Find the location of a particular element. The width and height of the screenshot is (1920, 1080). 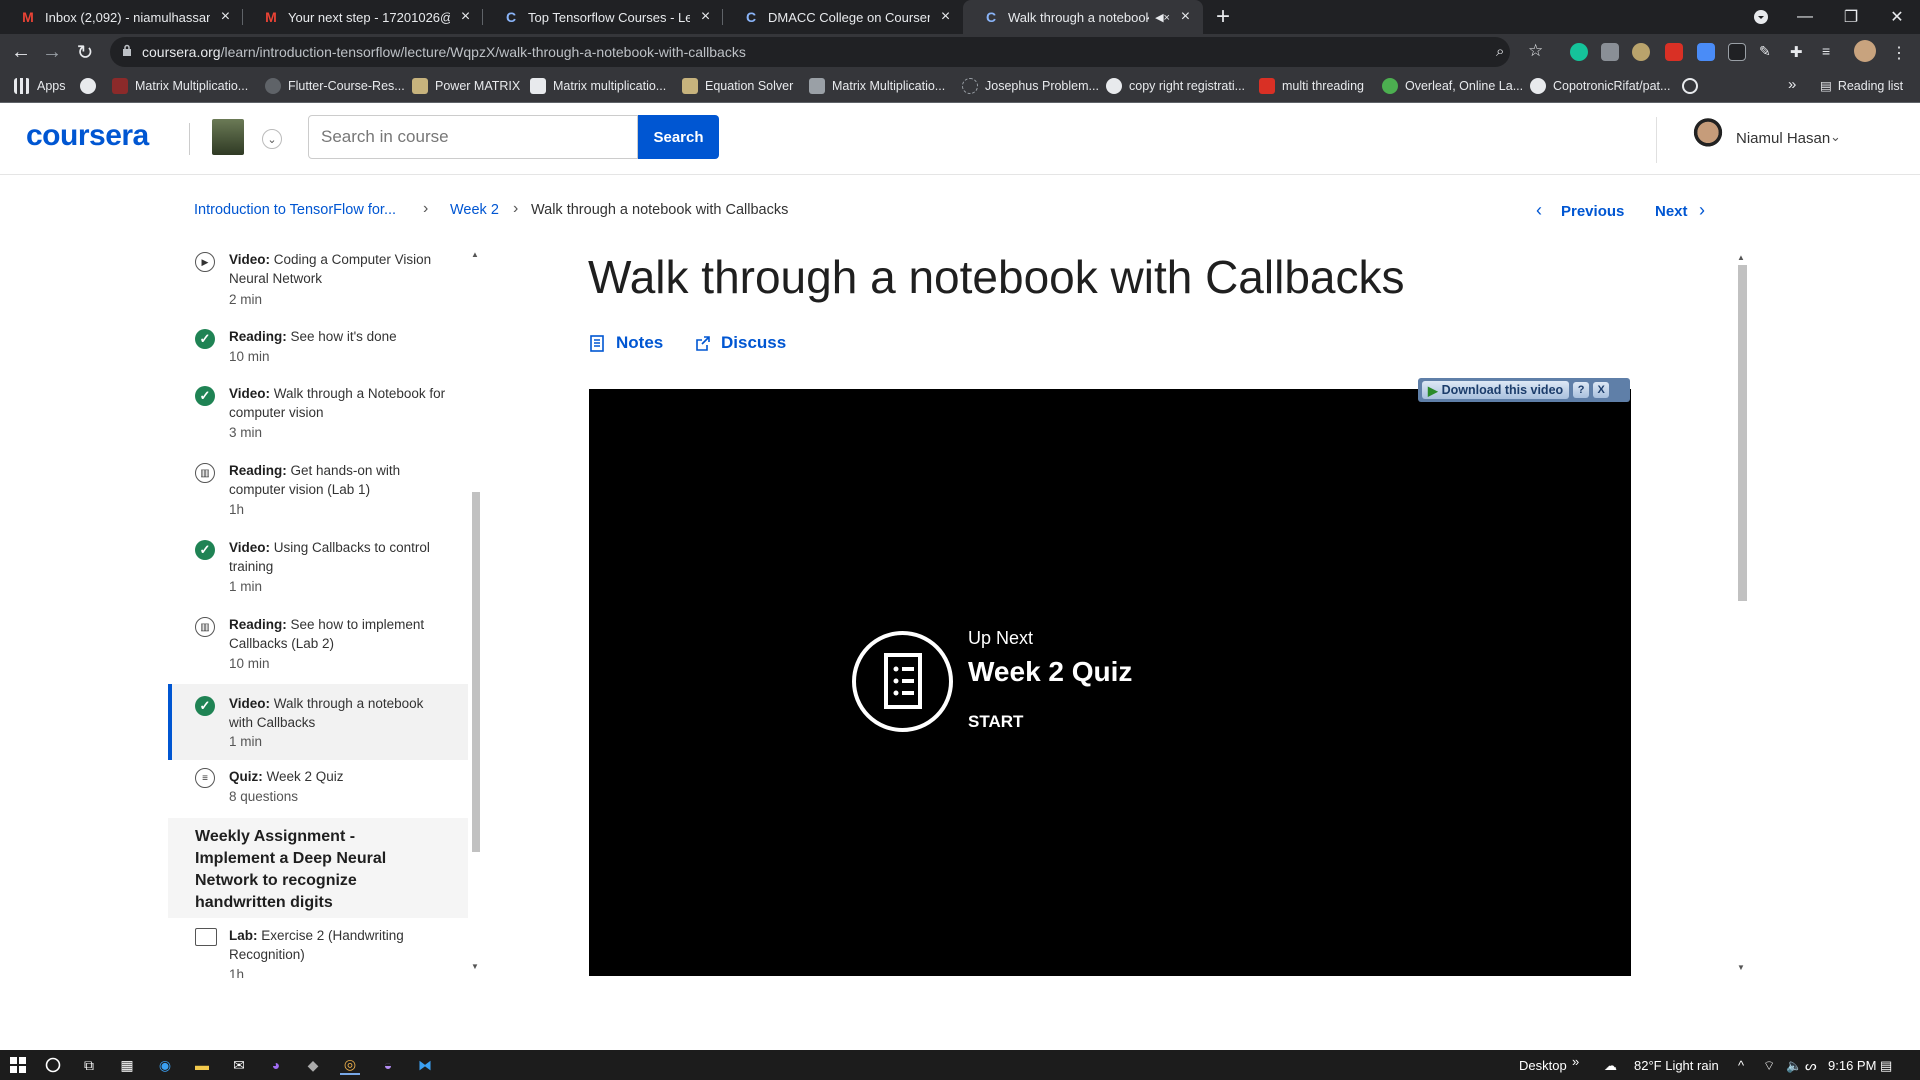

windows-start-icon is located at coordinates (18, 1065).